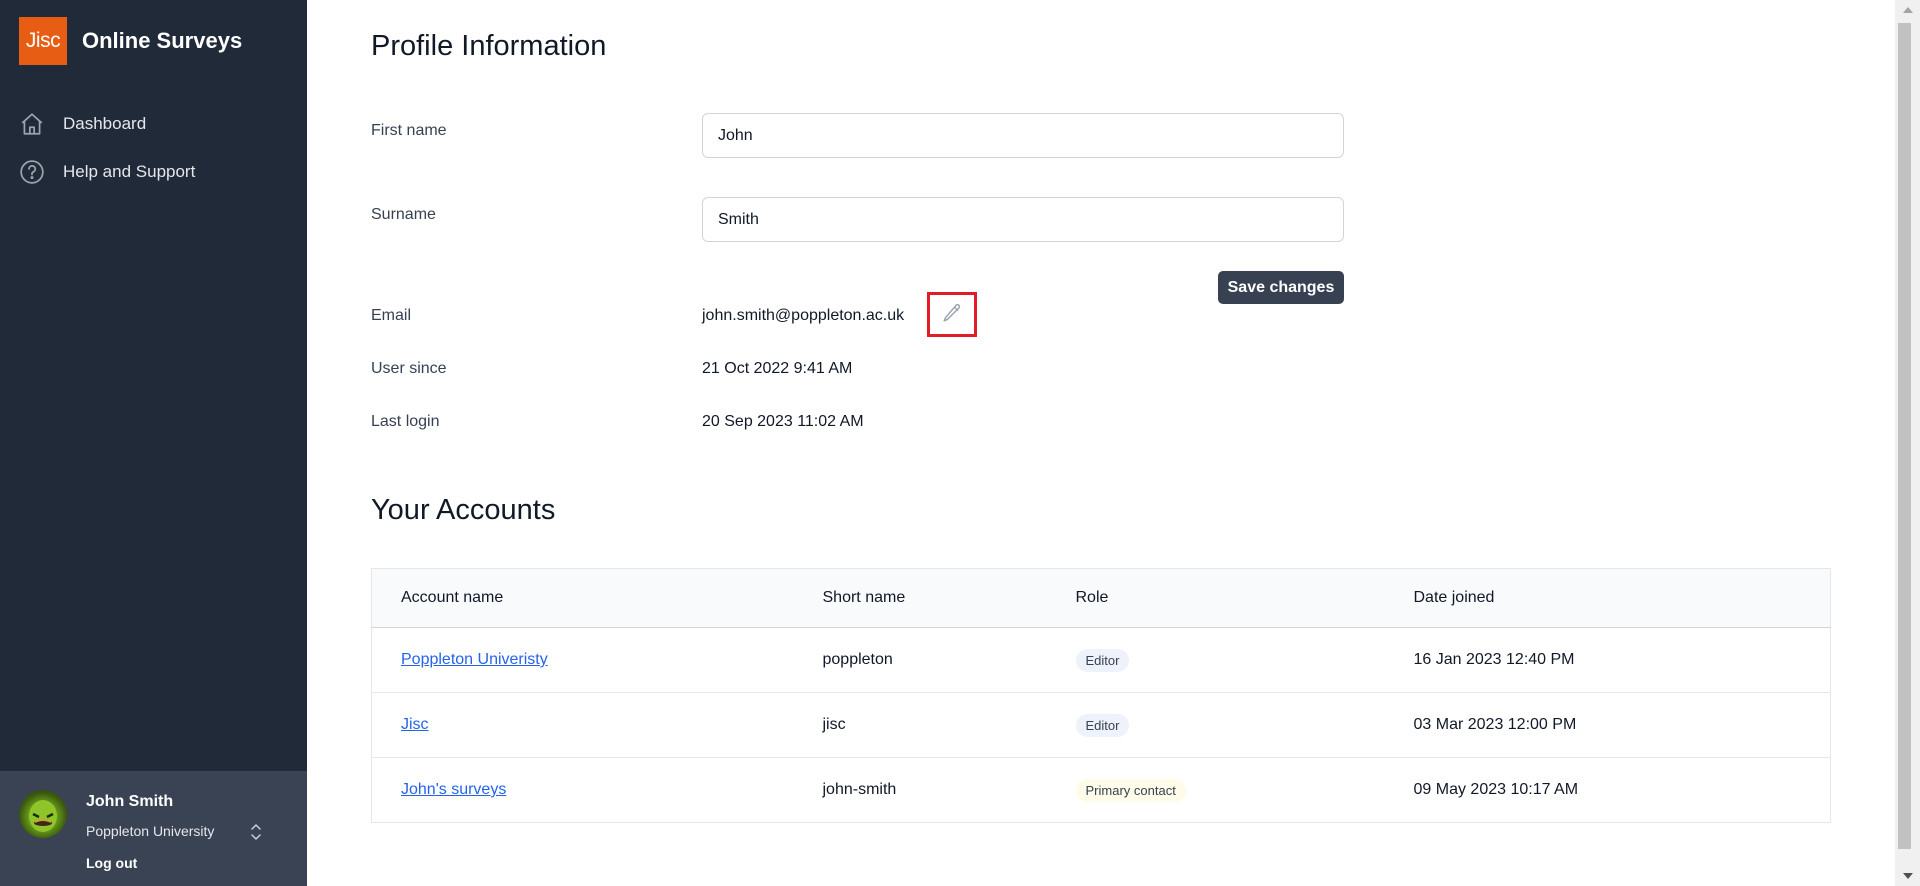 Image resolution: width=1920 pixels, height=886 pixels. What do you see at coordinates (463, 510) in the screenshot?
I see `accounts-title: Your Accounts` at bounding box center [463, 510].